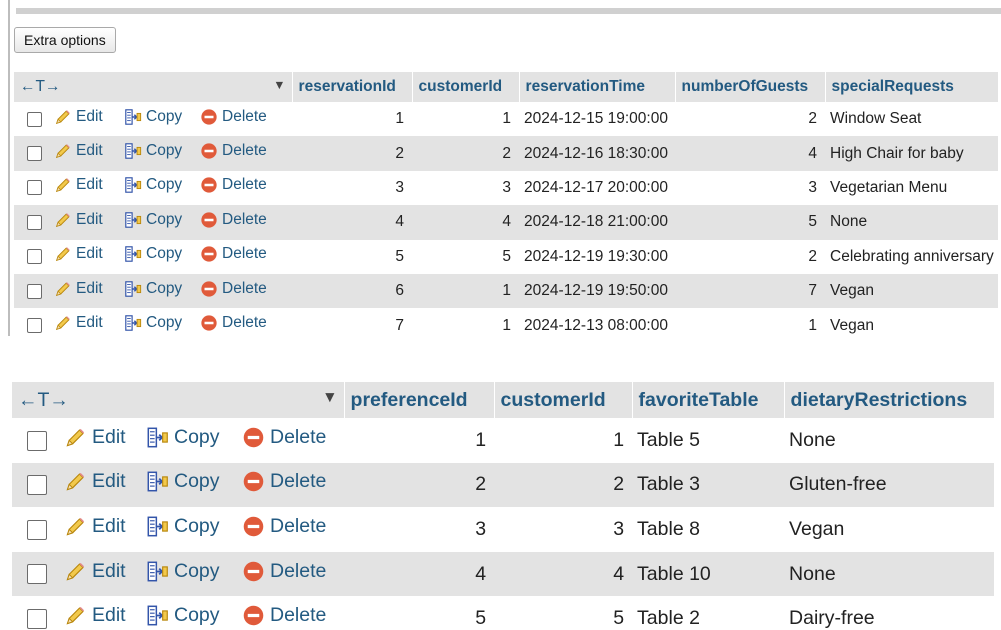 The image size is (1001, 630). What do you see at coordinates (352, 87) in the screenshot?
I see `column-header-reservationId: reservationId` at bounding box center [352, 87].